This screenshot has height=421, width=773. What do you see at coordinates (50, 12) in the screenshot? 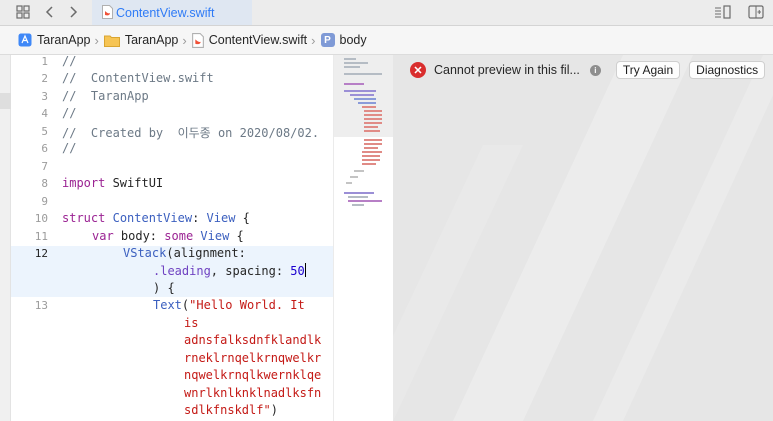
I see `back-icon` at bounding box center [50, 12].